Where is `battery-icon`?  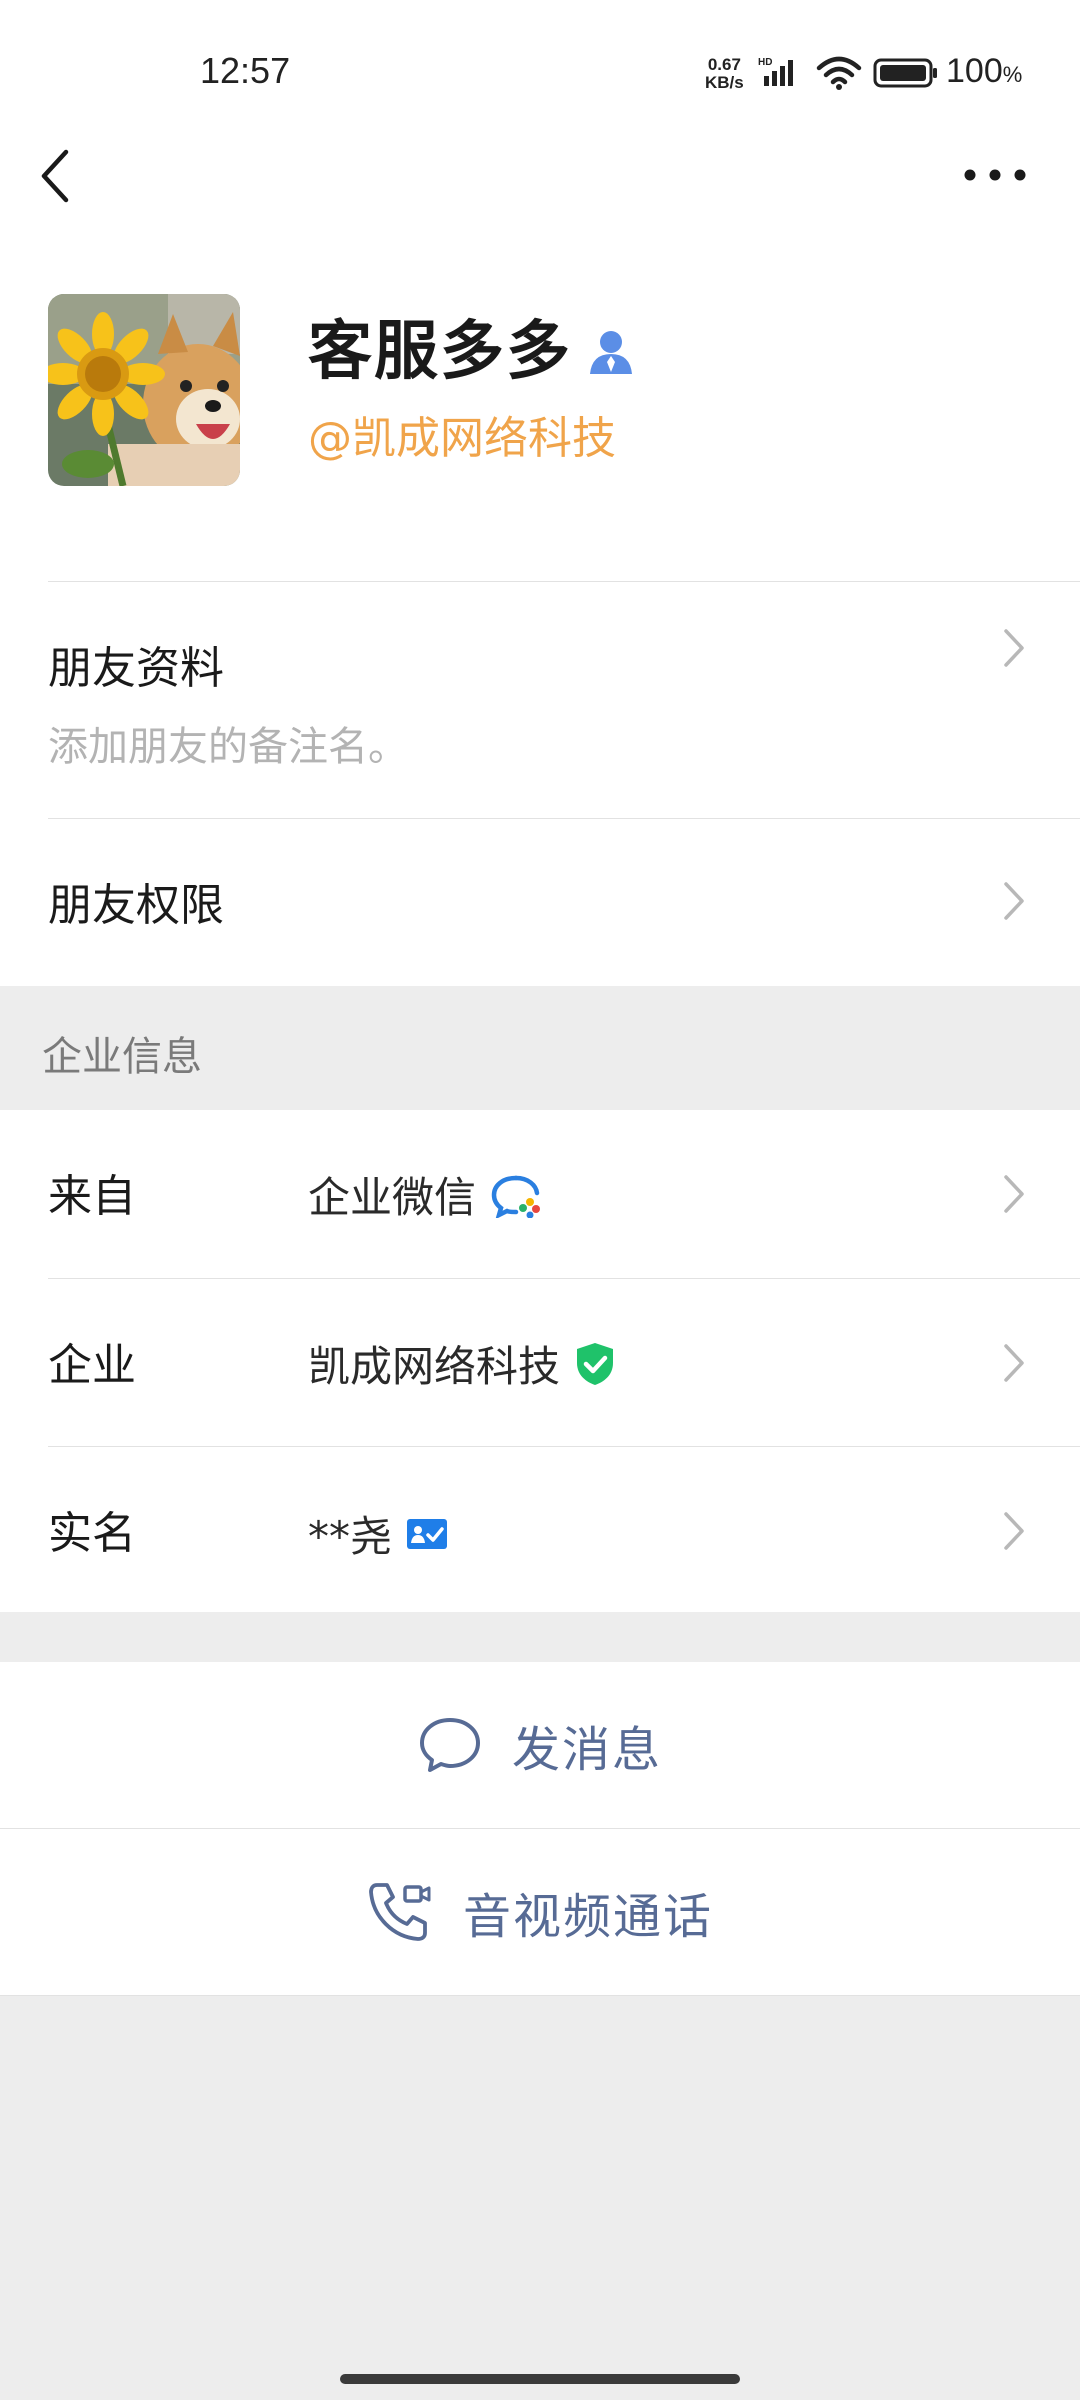
battery-icon is located at coordinates (905, 73).